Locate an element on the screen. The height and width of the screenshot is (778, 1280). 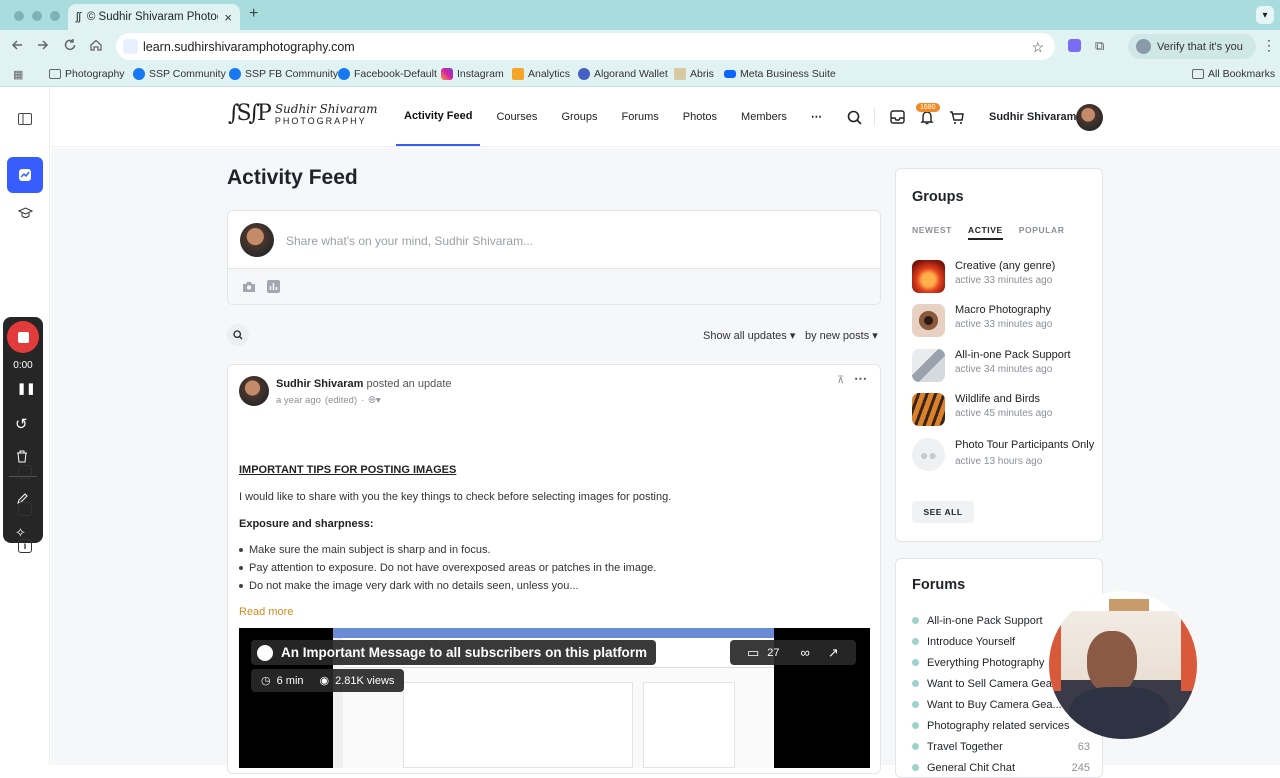
bookmark-item: SSP FB Community is located at coordinates (283, 74).